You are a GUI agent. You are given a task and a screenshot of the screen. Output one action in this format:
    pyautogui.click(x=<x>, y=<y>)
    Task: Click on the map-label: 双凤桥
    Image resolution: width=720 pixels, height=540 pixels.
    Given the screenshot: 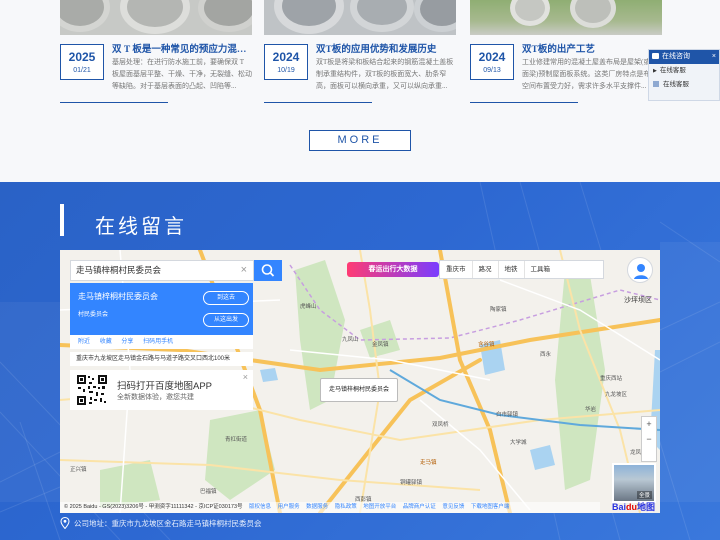 What is the action you would take?
    pyautogui.click(x=440, y=425)
    